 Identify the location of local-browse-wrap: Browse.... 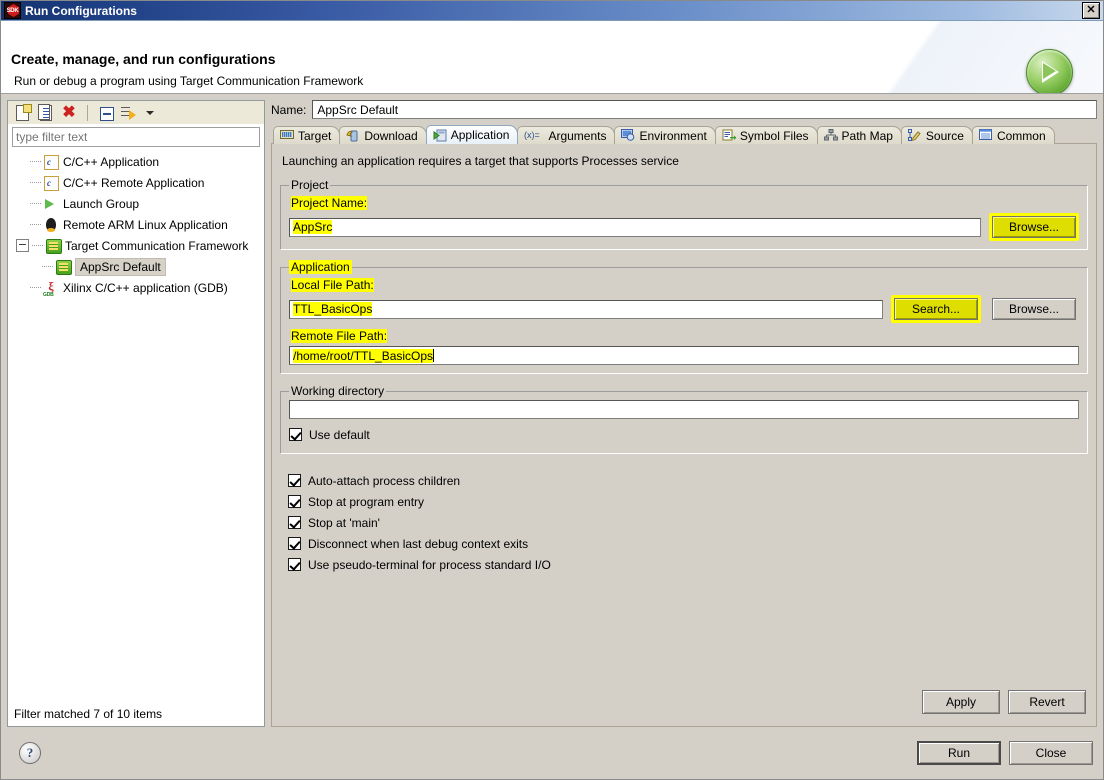
(1034, 309).